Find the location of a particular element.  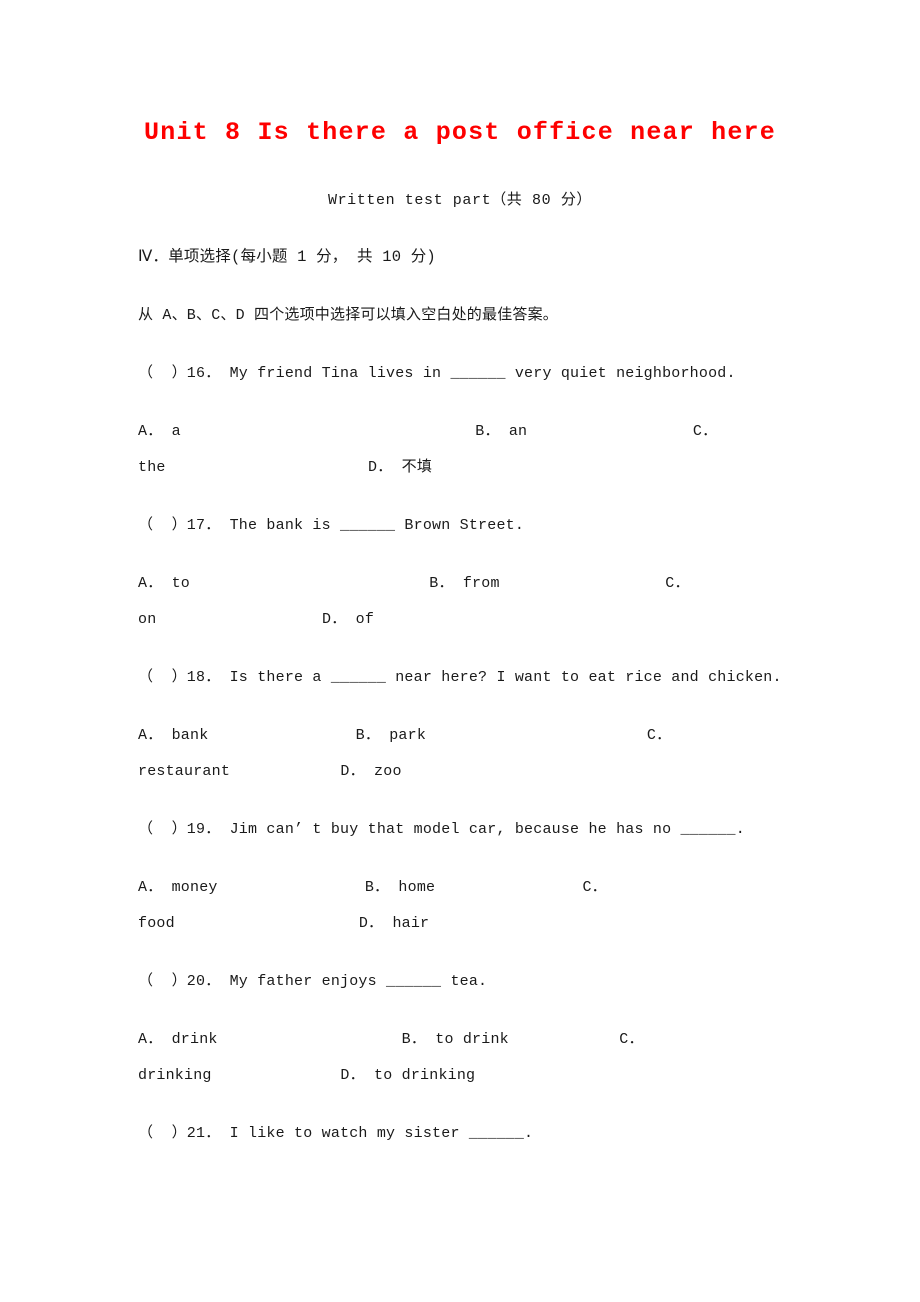

question-options-19-line-1: A． money B． home C． is located at coordinates (372, 885).